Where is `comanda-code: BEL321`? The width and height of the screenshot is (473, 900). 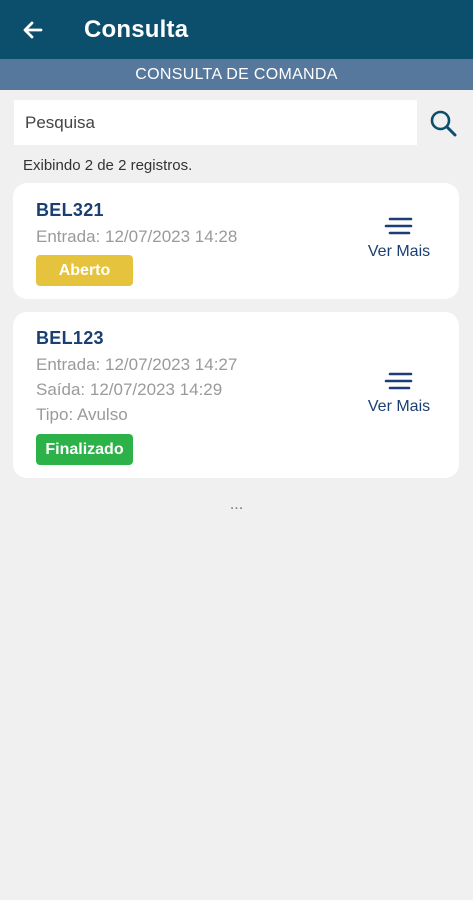 comanda-code: BEL321 is located at coordinates (70, 210).